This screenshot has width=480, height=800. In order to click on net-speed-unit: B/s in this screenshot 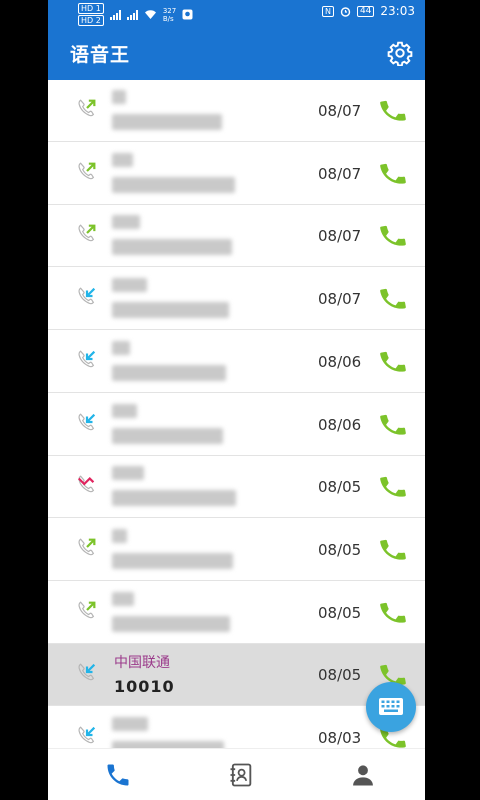, I will do `click(168, 18)`.